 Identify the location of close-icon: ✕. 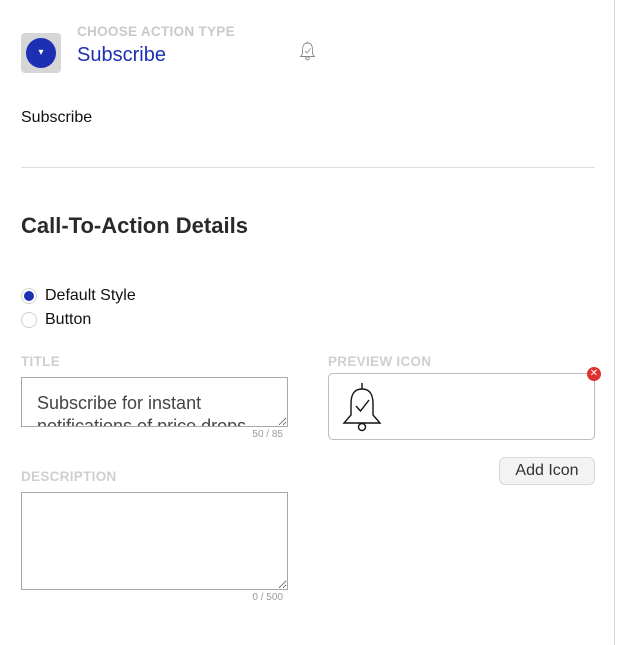
(594, 374).